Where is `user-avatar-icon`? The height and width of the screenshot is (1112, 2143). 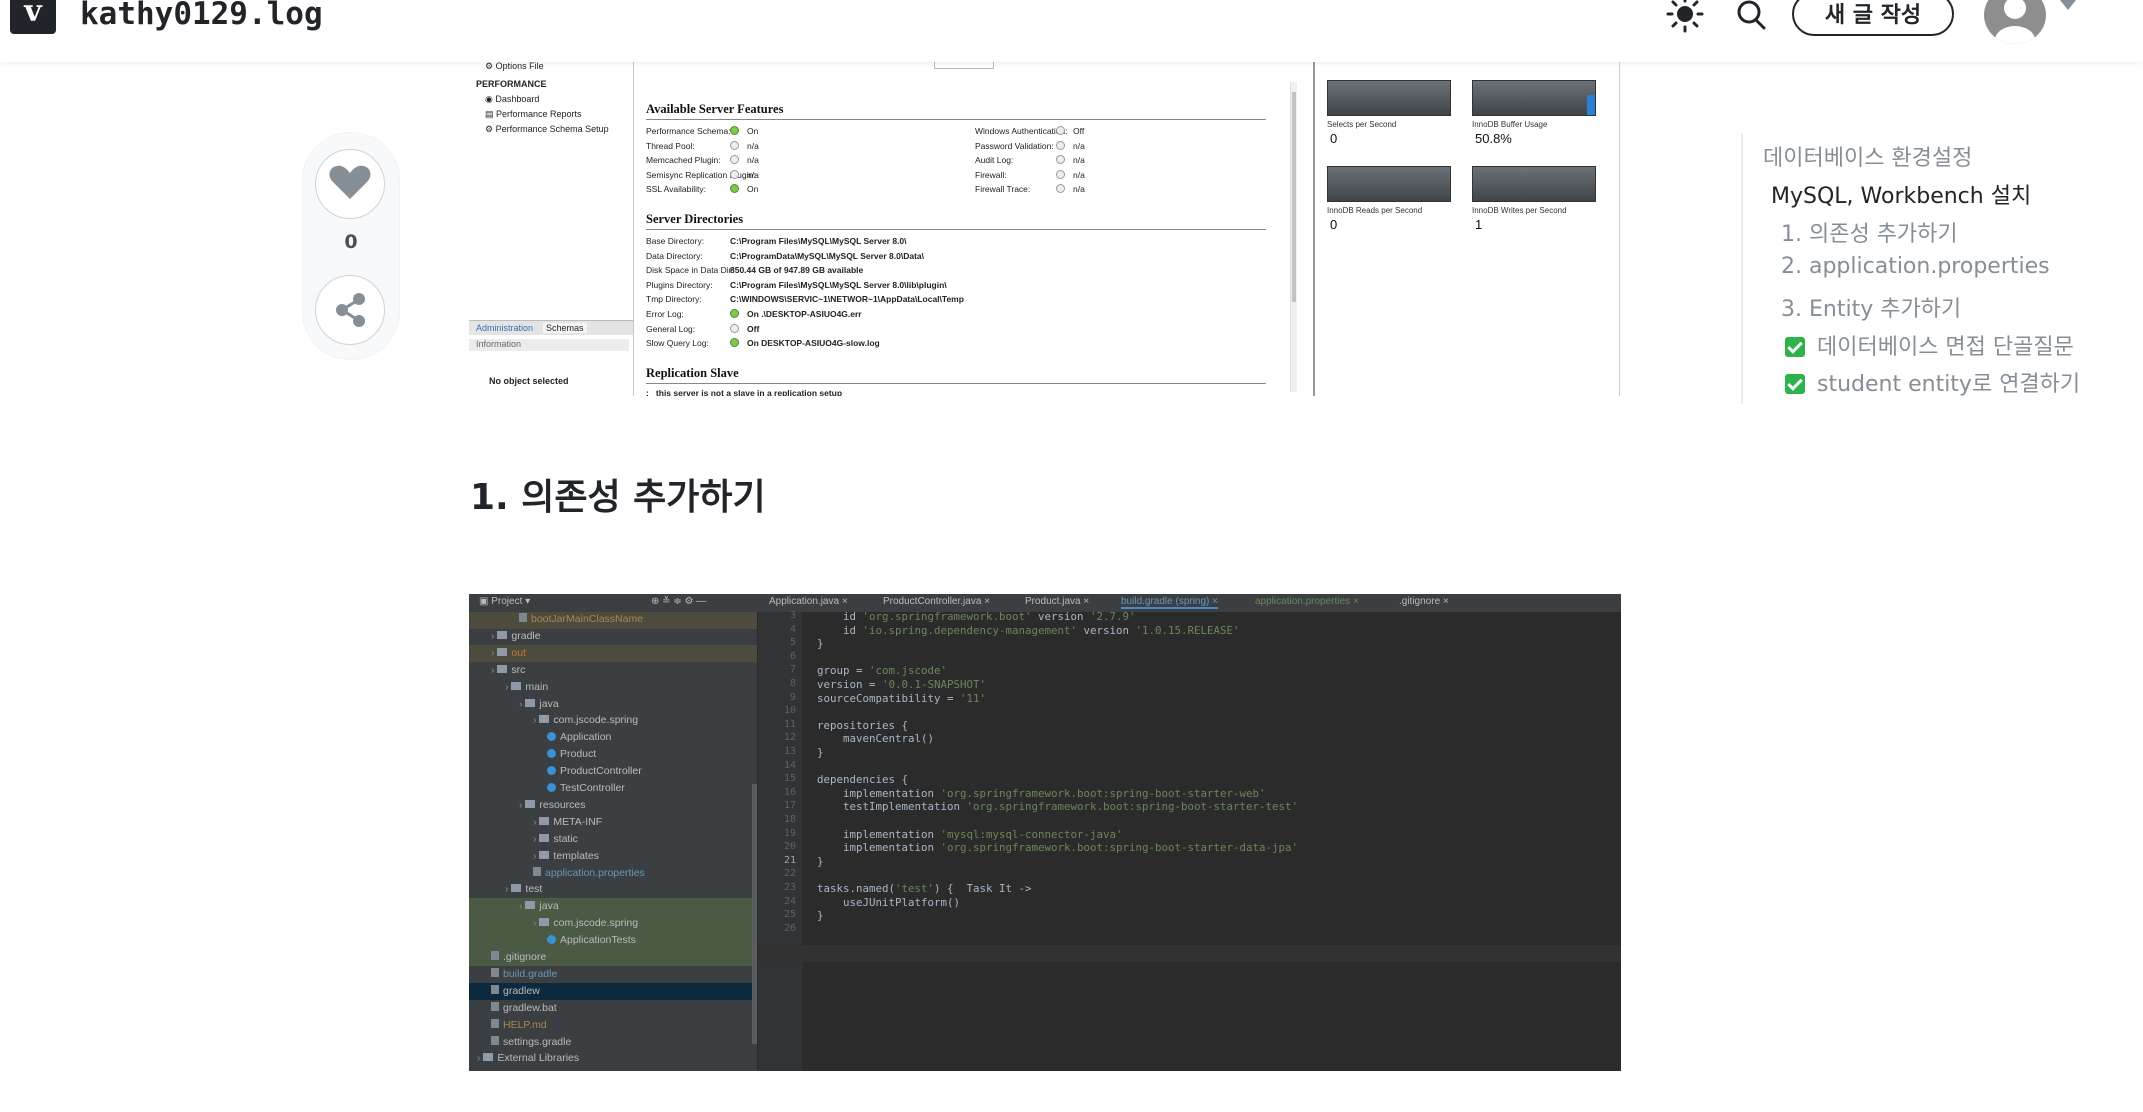
user-avatar-icon is located at coordinates (2015, 22).